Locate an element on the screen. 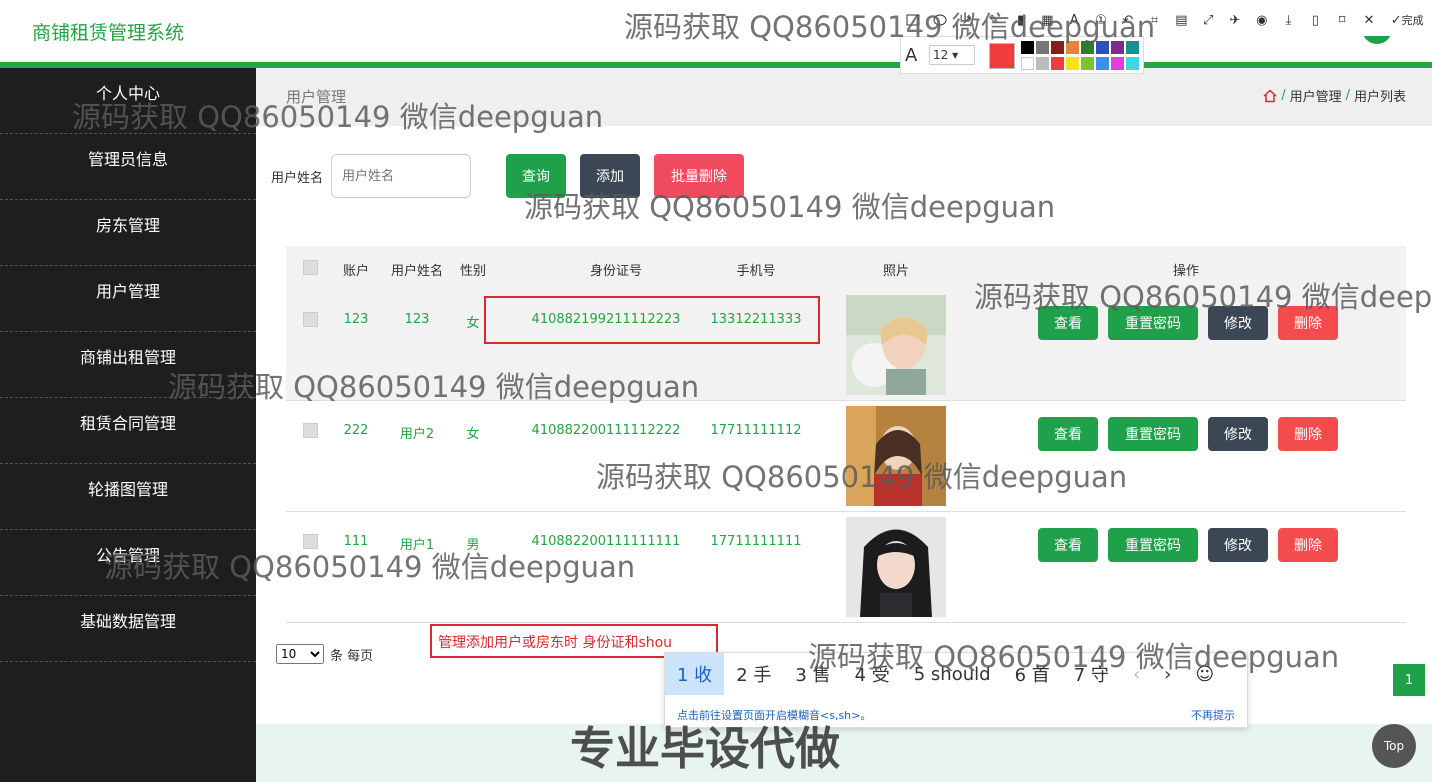  cell-phone: 17711111112 is located at coordinates (756, 430).